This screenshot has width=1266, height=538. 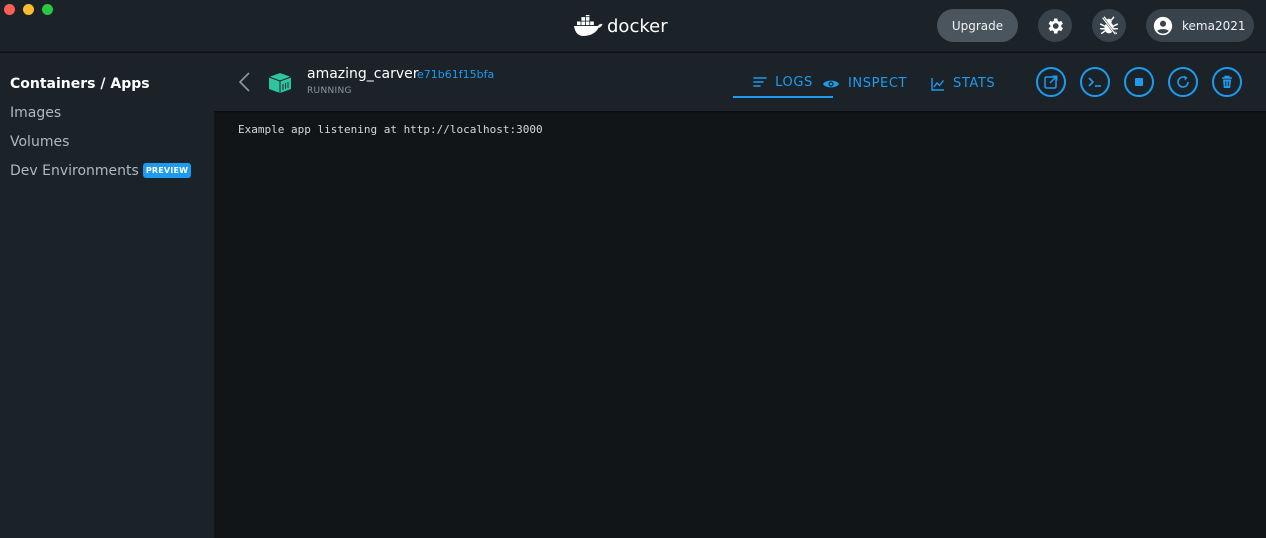 I want to click on chart-icon, so click(x=938, y=84).